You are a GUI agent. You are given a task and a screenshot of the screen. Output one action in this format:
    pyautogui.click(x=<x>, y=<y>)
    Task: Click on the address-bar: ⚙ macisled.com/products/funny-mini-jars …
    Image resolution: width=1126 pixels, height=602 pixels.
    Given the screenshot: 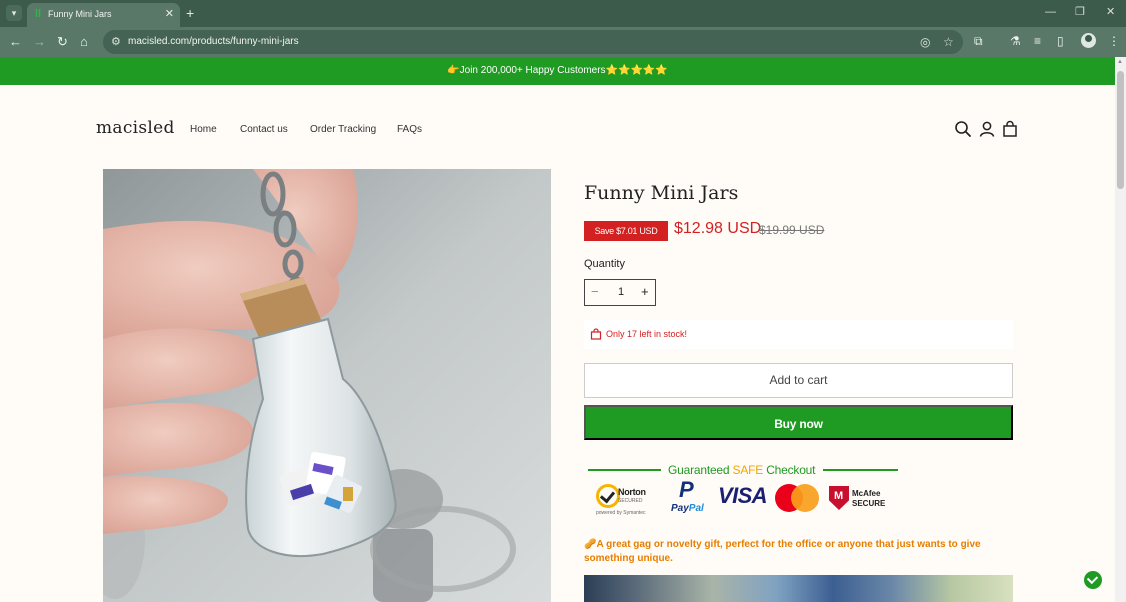 What is the action you would take?
    pyautogui.click(x=533, y=42)
    